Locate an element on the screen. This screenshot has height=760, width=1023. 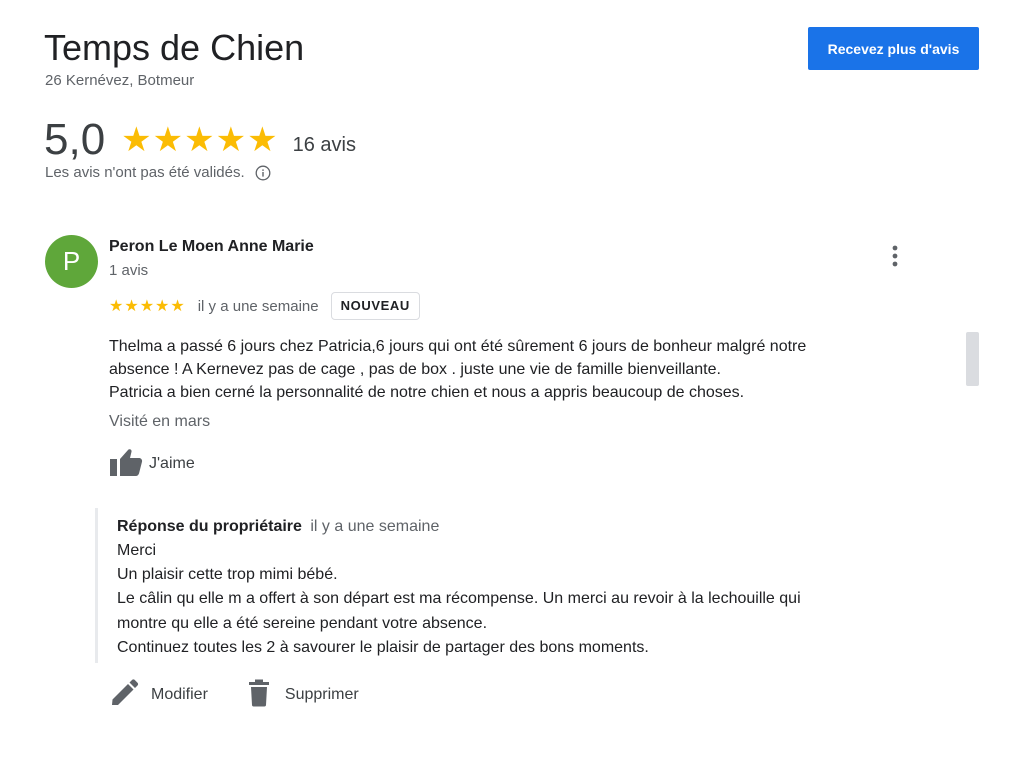
review-date: il y a une semaine is located at coordinates (258, 306).